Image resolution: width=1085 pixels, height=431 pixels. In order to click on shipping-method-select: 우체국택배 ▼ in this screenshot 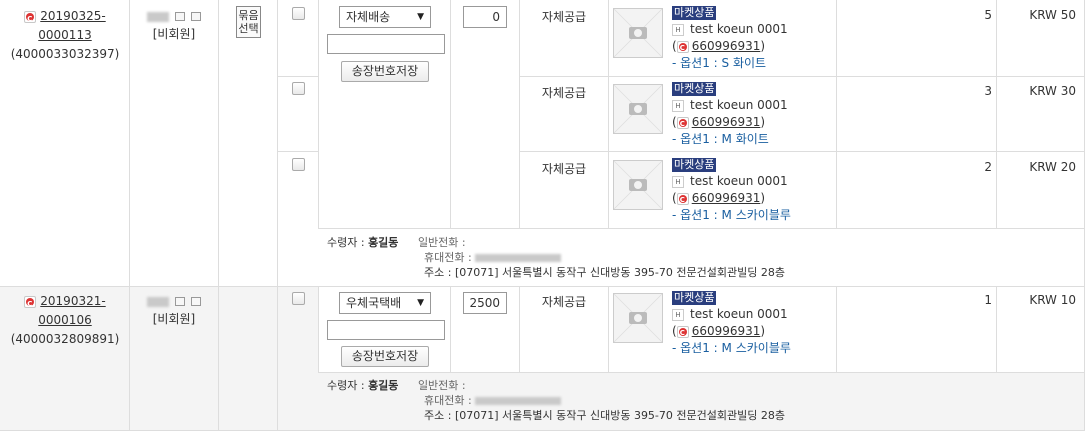, I will do `click(385, 303)`.